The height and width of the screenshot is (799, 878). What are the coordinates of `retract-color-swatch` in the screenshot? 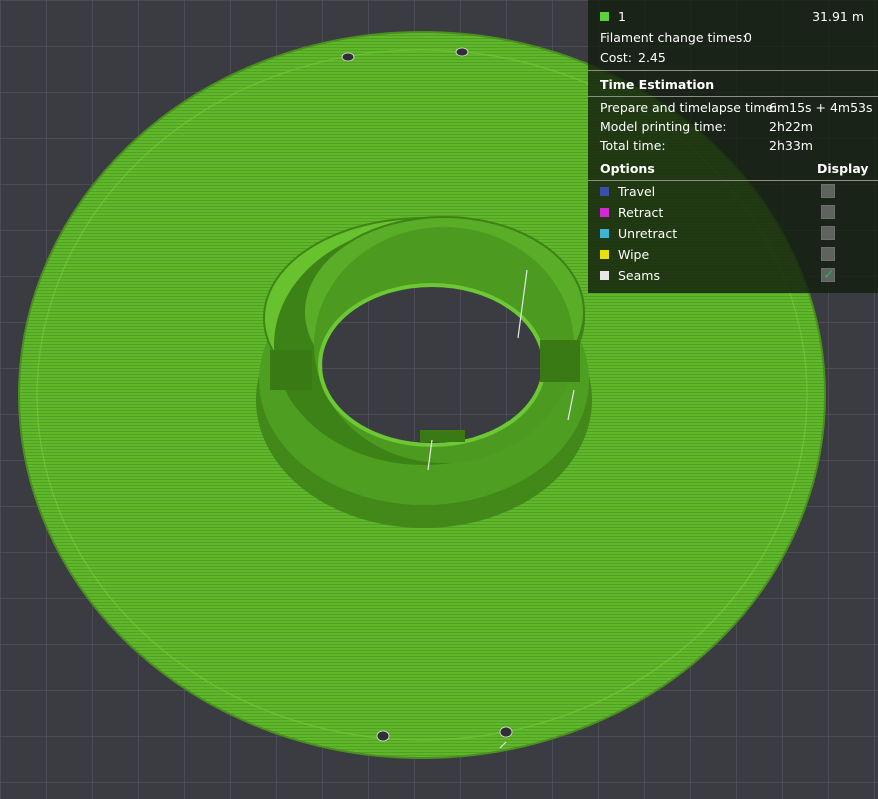 It's located at (604, 212).